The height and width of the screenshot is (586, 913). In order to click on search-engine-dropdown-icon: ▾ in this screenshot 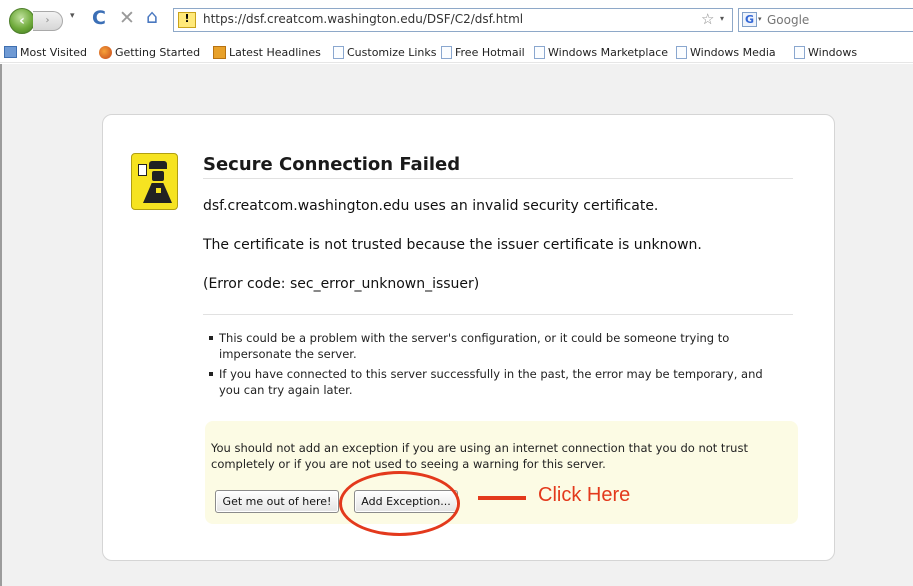, I will do `click(760, 19)`.